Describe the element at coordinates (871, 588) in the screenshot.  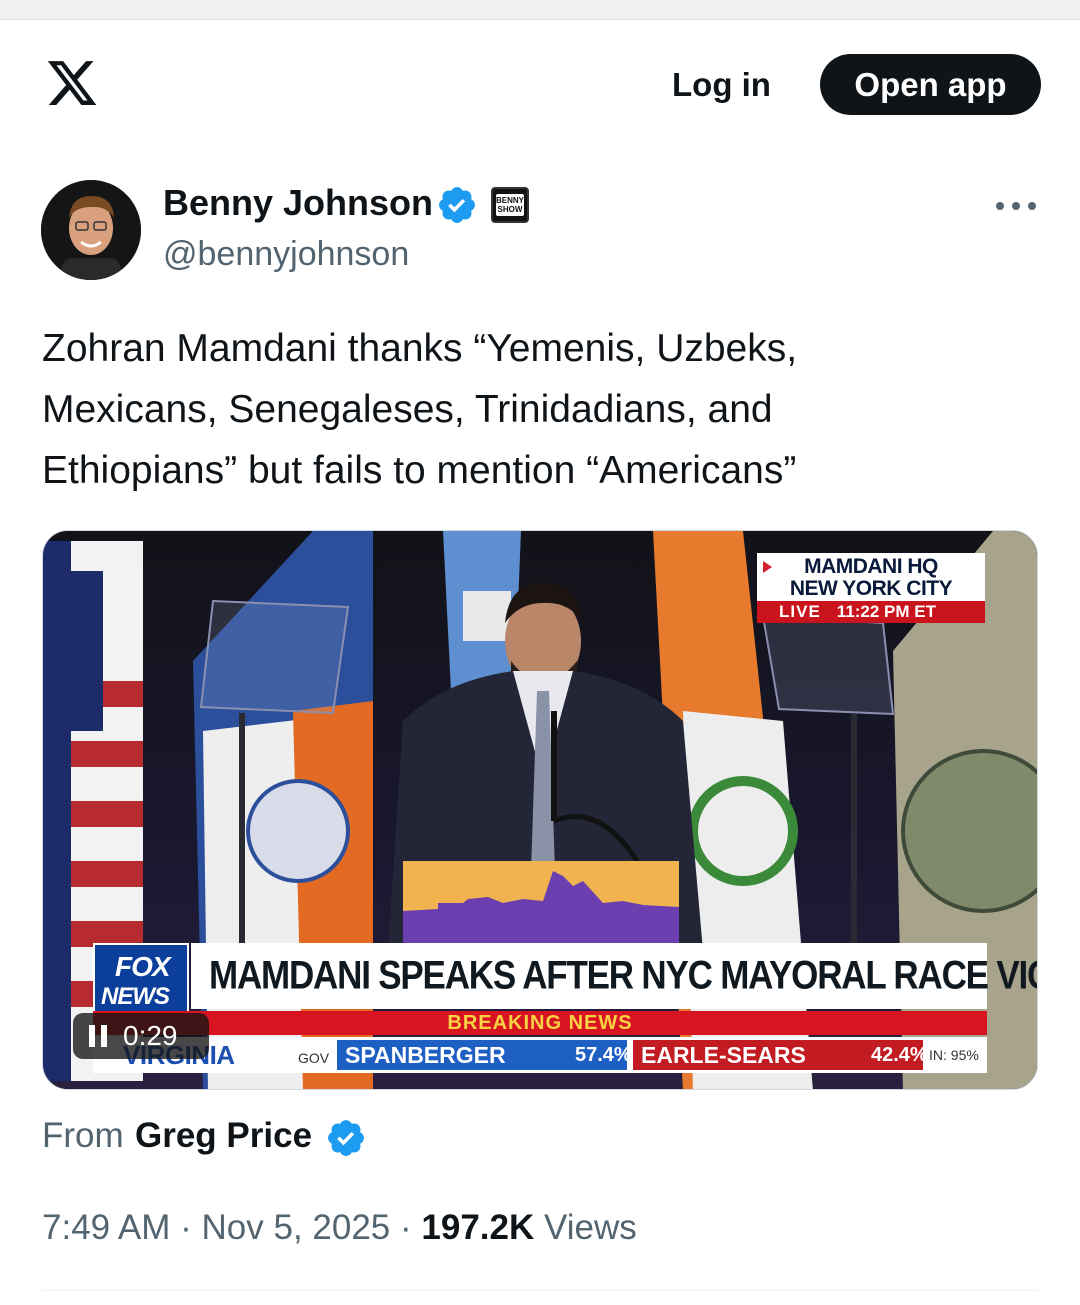
I see `bug-line-2: NEW YORK CITY` at that location.